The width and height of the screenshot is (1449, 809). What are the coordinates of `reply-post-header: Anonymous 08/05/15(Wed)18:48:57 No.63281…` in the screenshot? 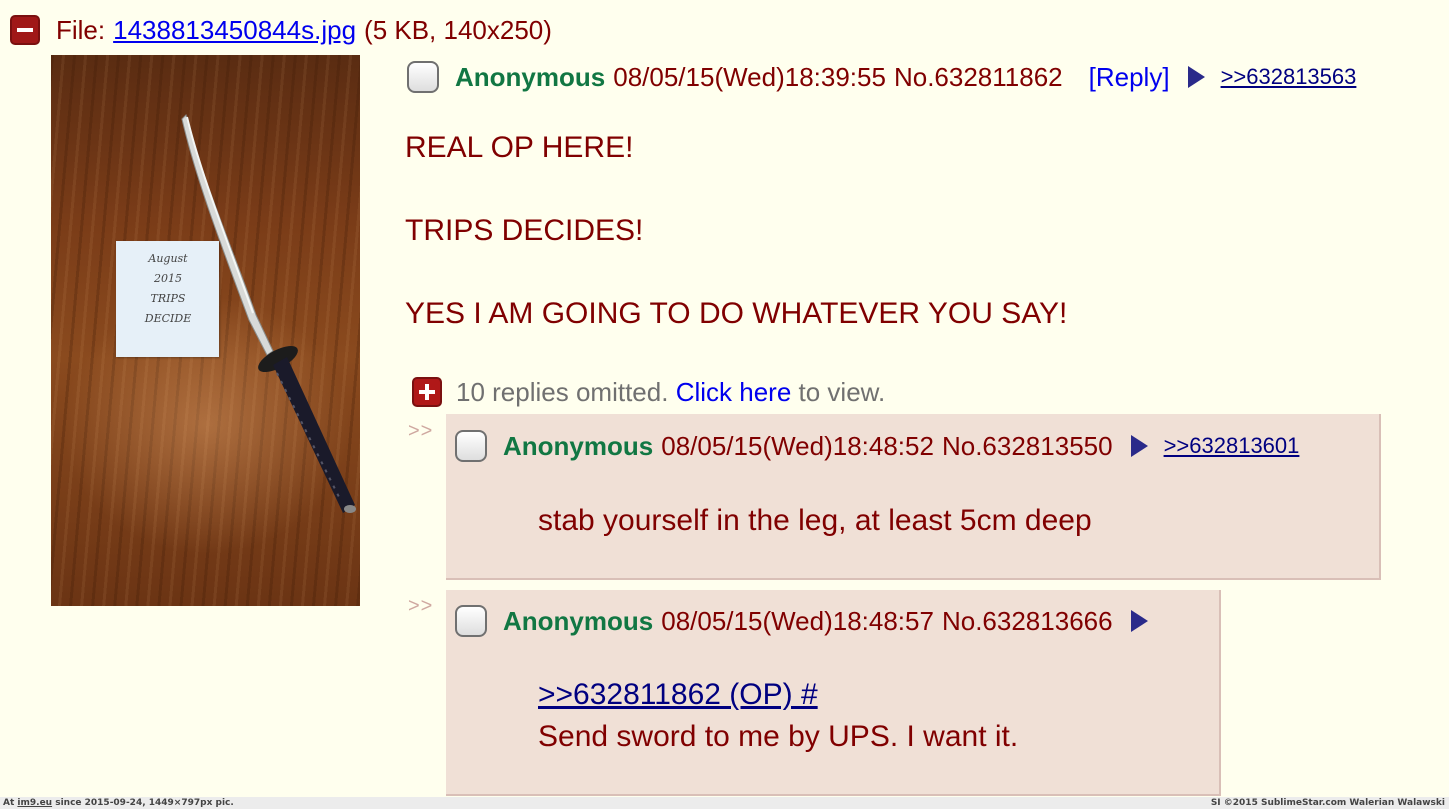 It's located at (801, 621).